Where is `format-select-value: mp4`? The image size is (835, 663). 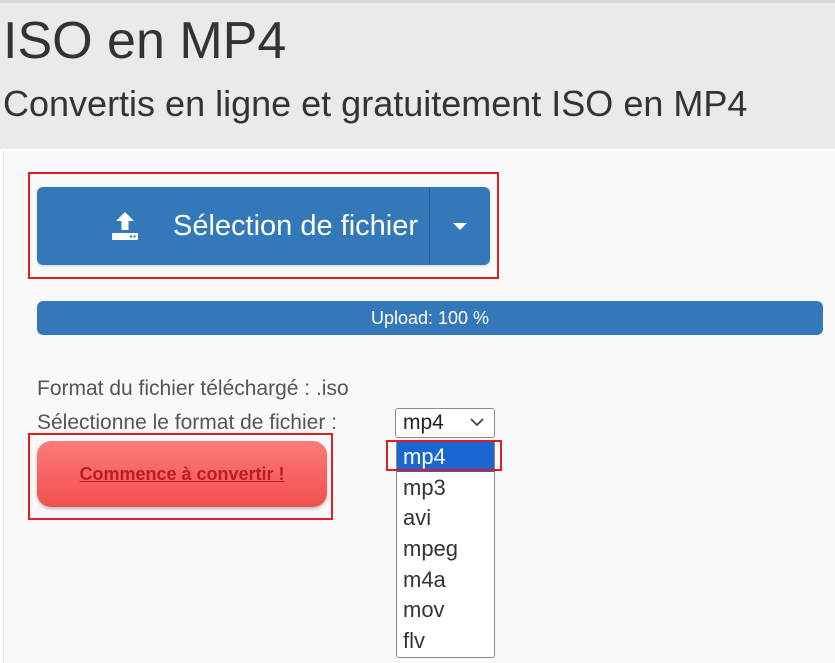 format-select-value: mp4 is located at coordinates (423, 422).